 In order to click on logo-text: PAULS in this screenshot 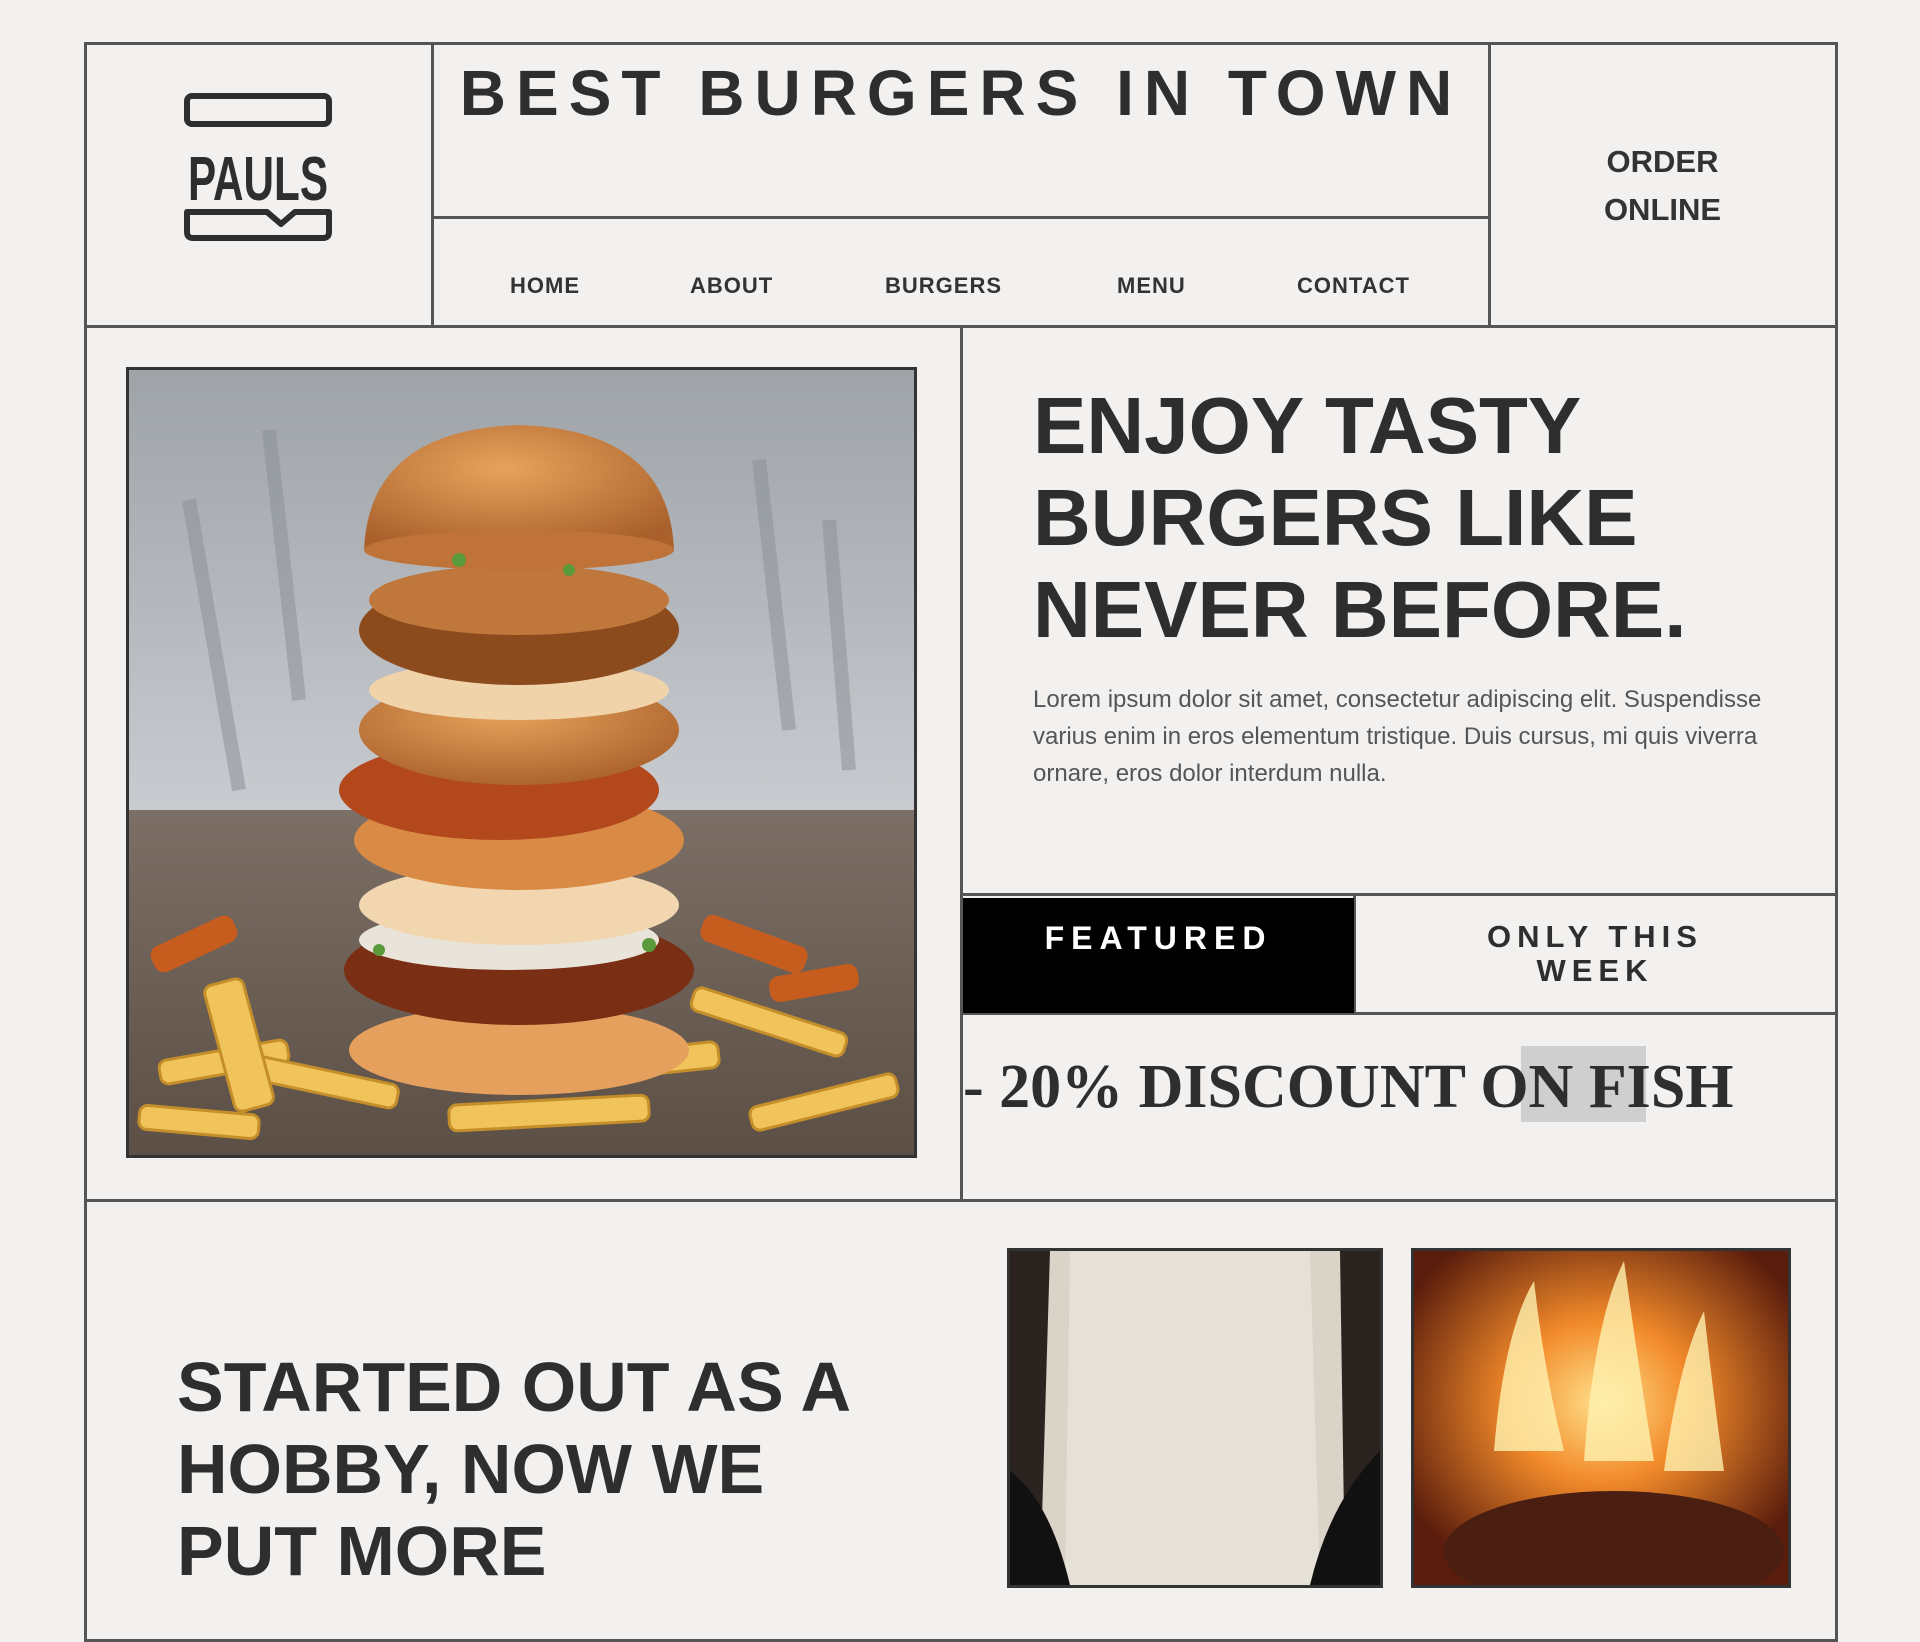, I will do `click(258, 179)`.